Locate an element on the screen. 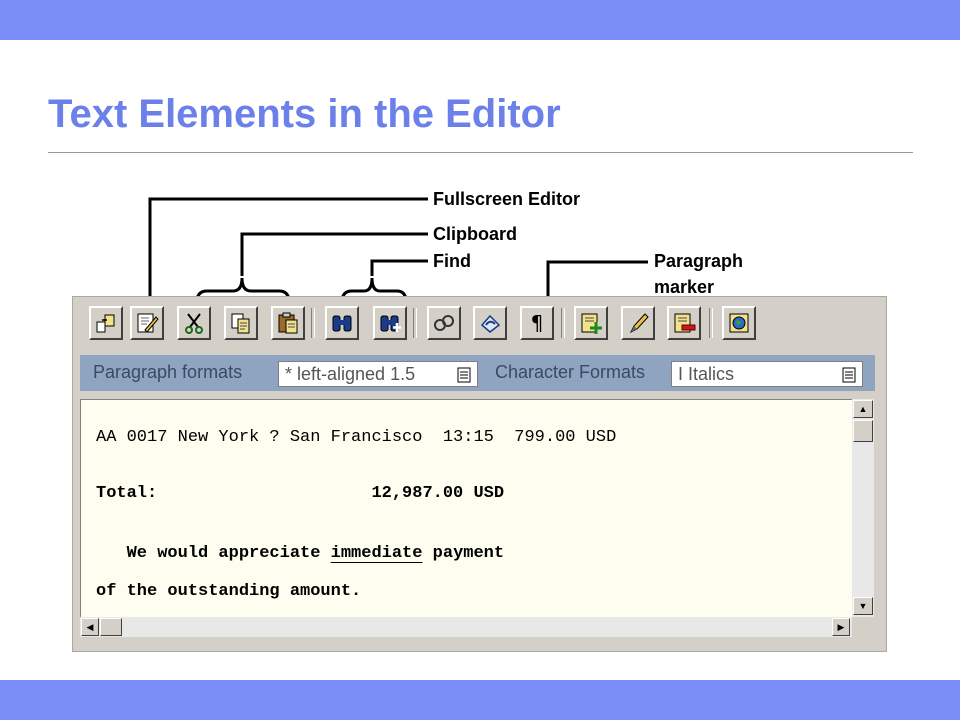  fullscreen-editor-icon is located at coordinates (148, 323).